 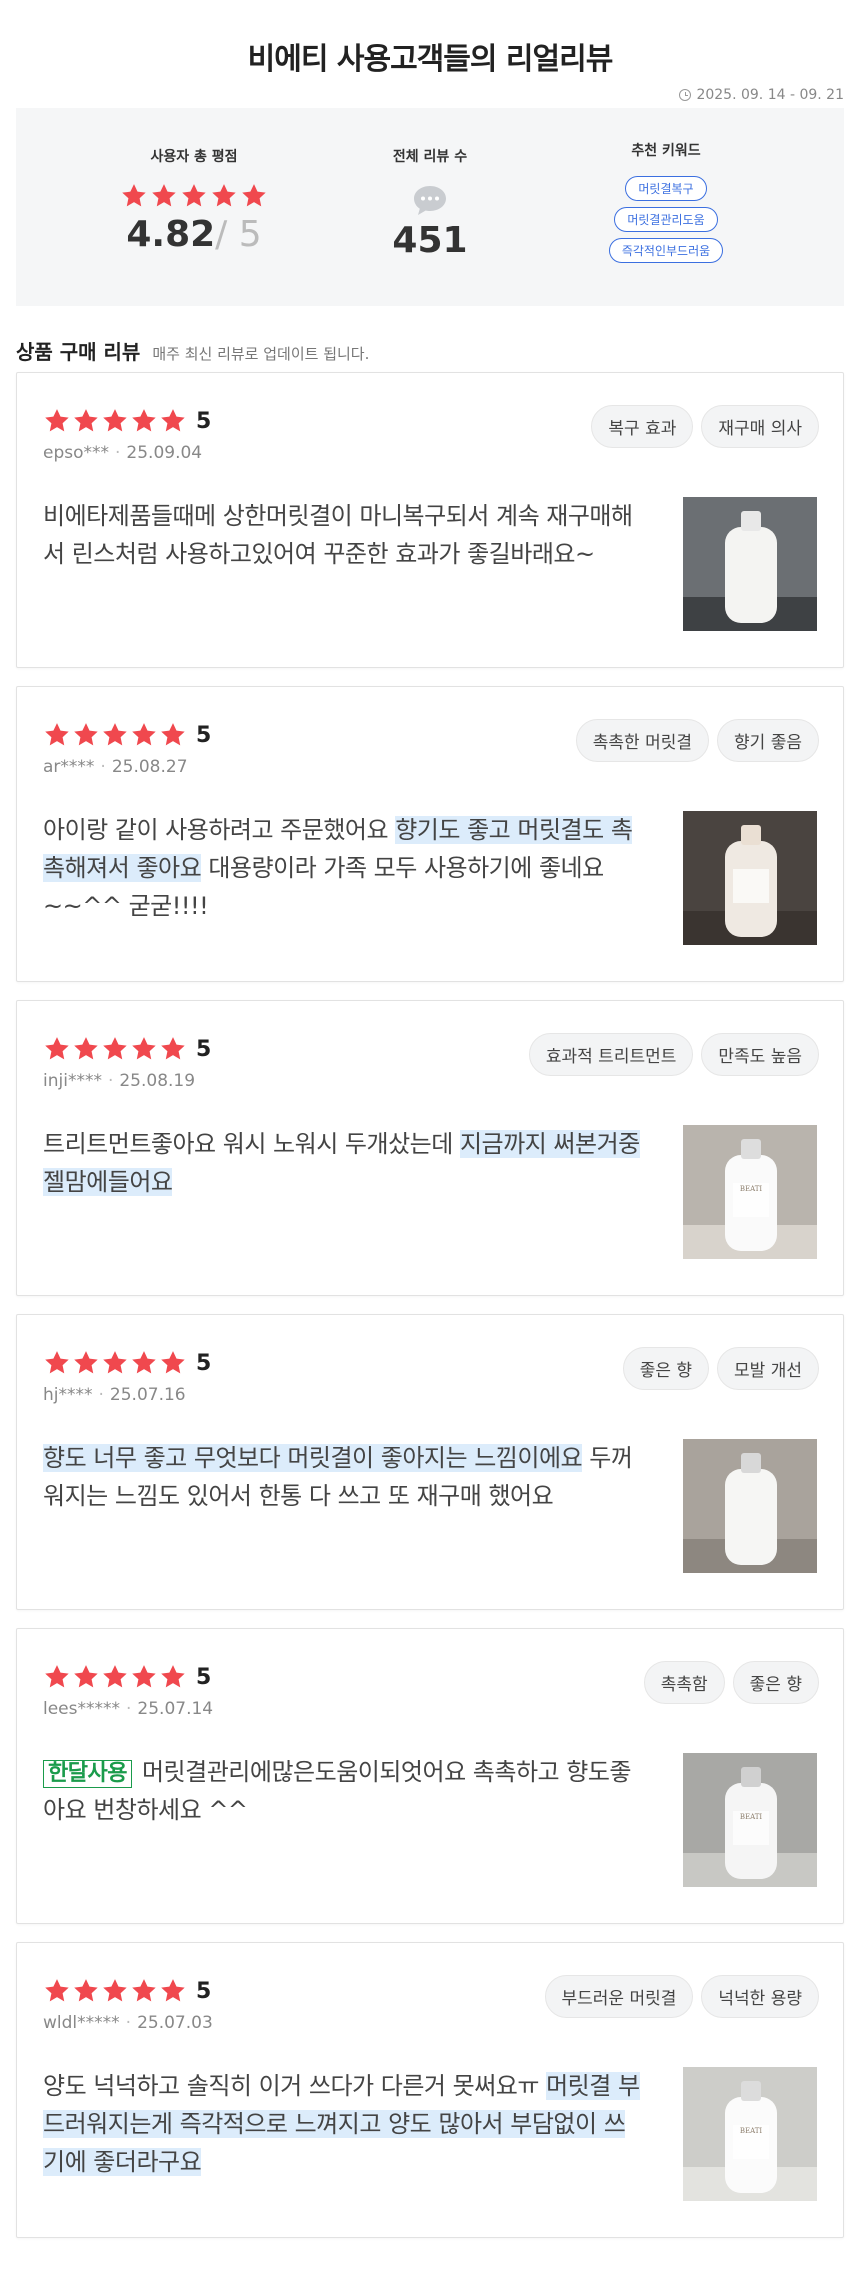 What do you see at coordinates (720, 1368) in the screenshot?
I see `review-tags: 좋은 향 모발 개선` at bounding box center [720, 1368].